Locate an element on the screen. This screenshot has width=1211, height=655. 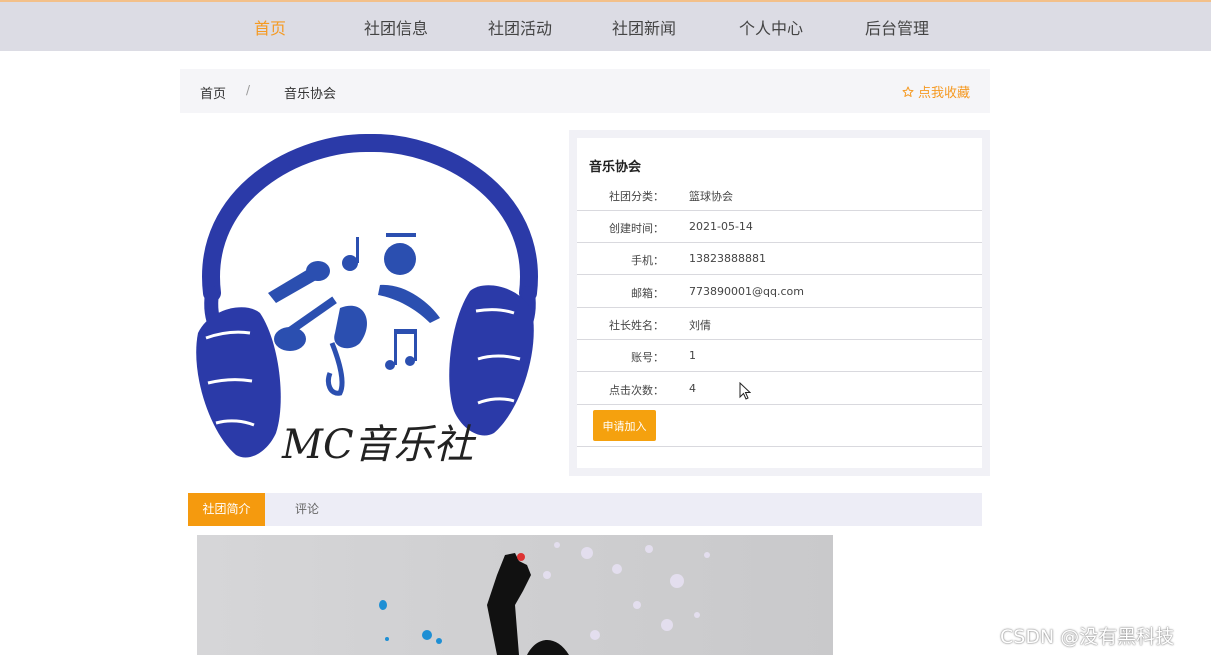
info-value: 4 is located at coordinates (692, 388).